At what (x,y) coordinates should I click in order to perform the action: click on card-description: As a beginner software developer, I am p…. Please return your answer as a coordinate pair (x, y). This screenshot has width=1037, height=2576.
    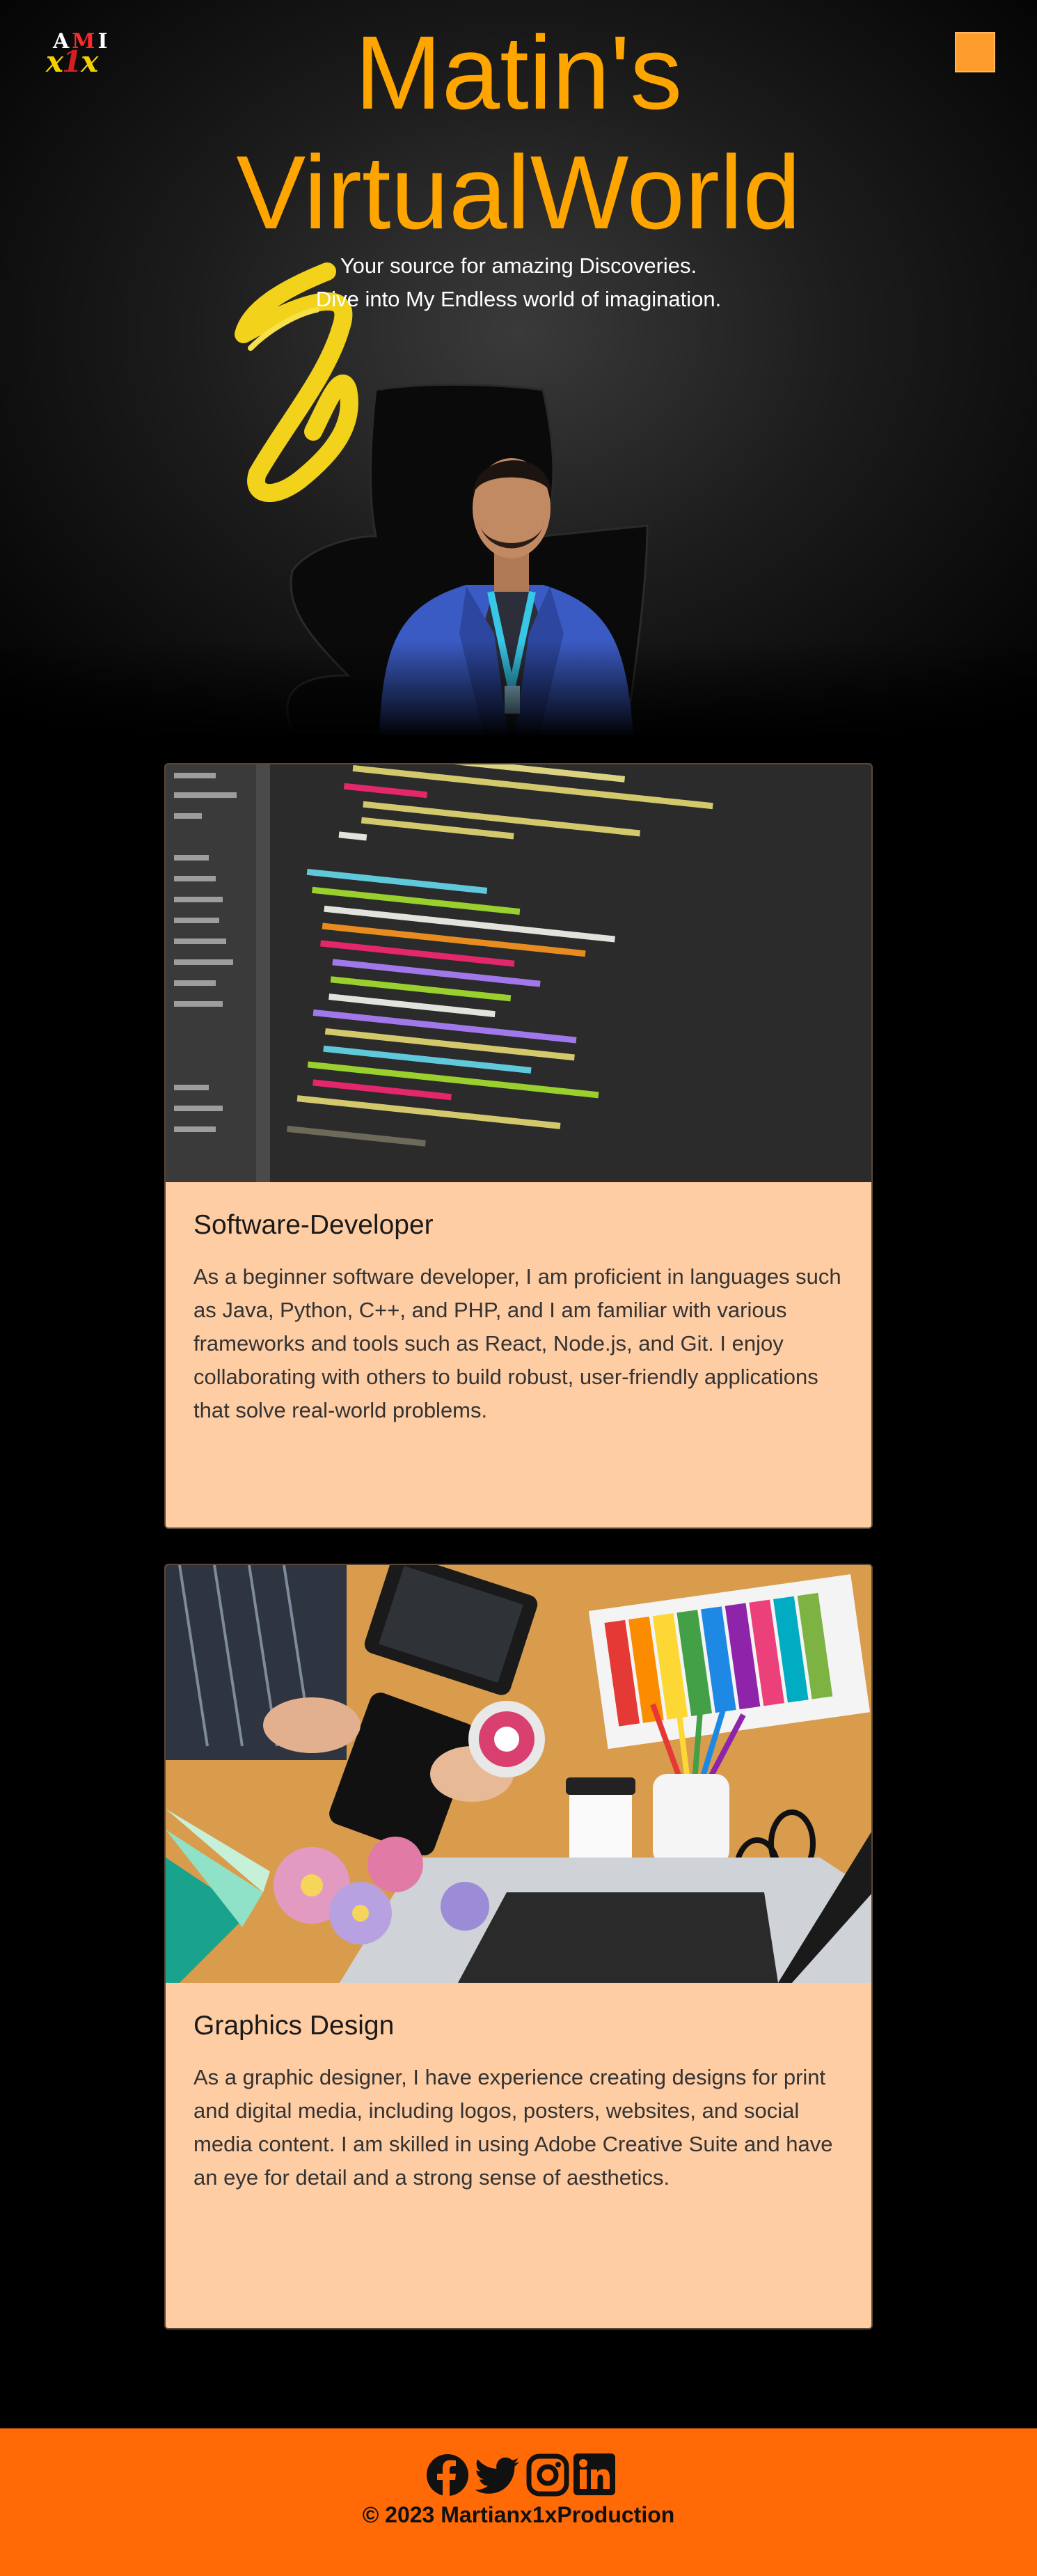
    Looking at the image, I should click on (517, 1343).